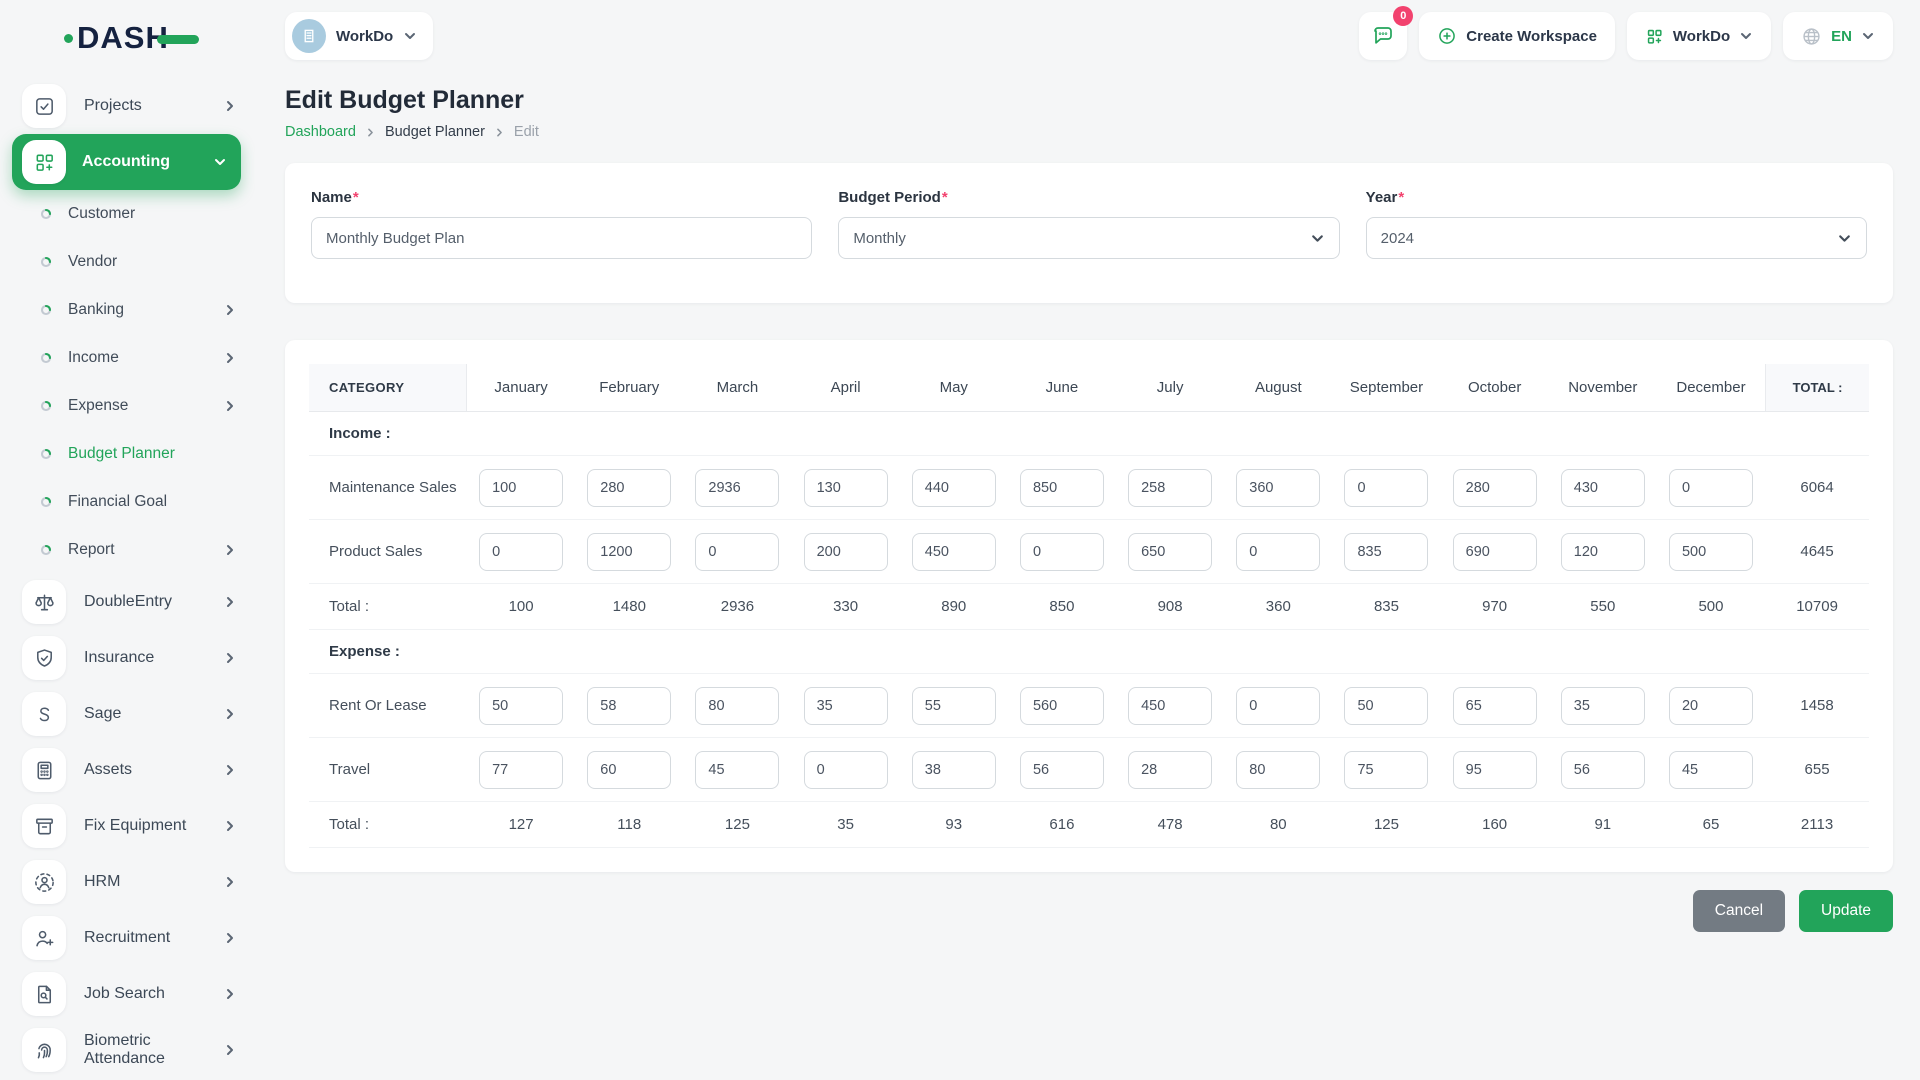 Image resolution: width=1920 pixels, height=1080 pixels. Describe the element at coordinates (1278, 824) in the screenshot. I see `month-total-value: 80` at that location.